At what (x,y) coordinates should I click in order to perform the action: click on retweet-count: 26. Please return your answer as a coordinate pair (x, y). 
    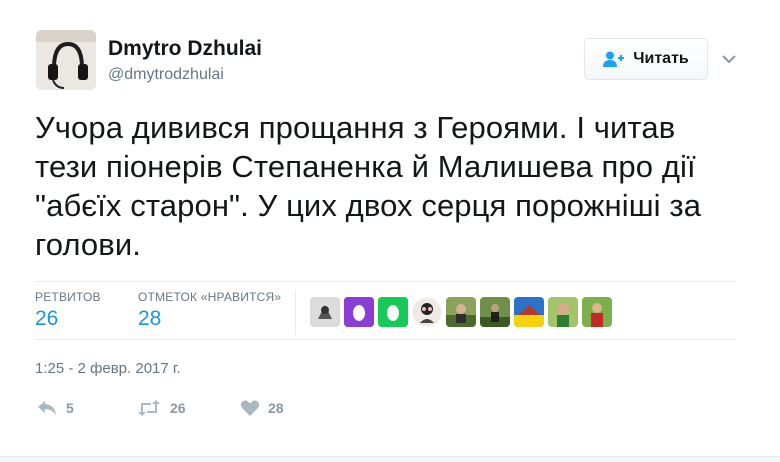
    Looking at the image, I should click on (178, 408).